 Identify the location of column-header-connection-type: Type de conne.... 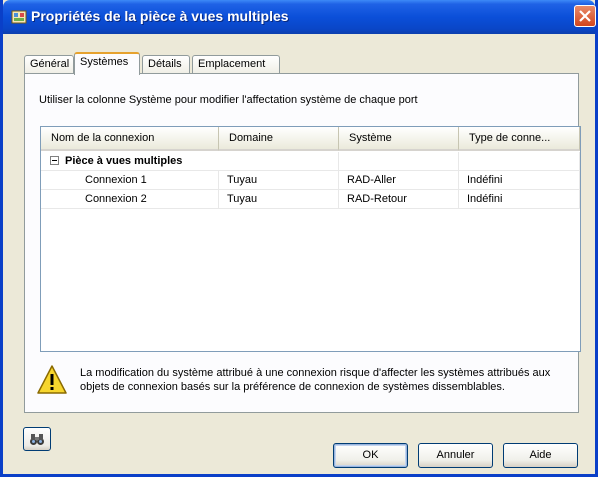
(519, 139).